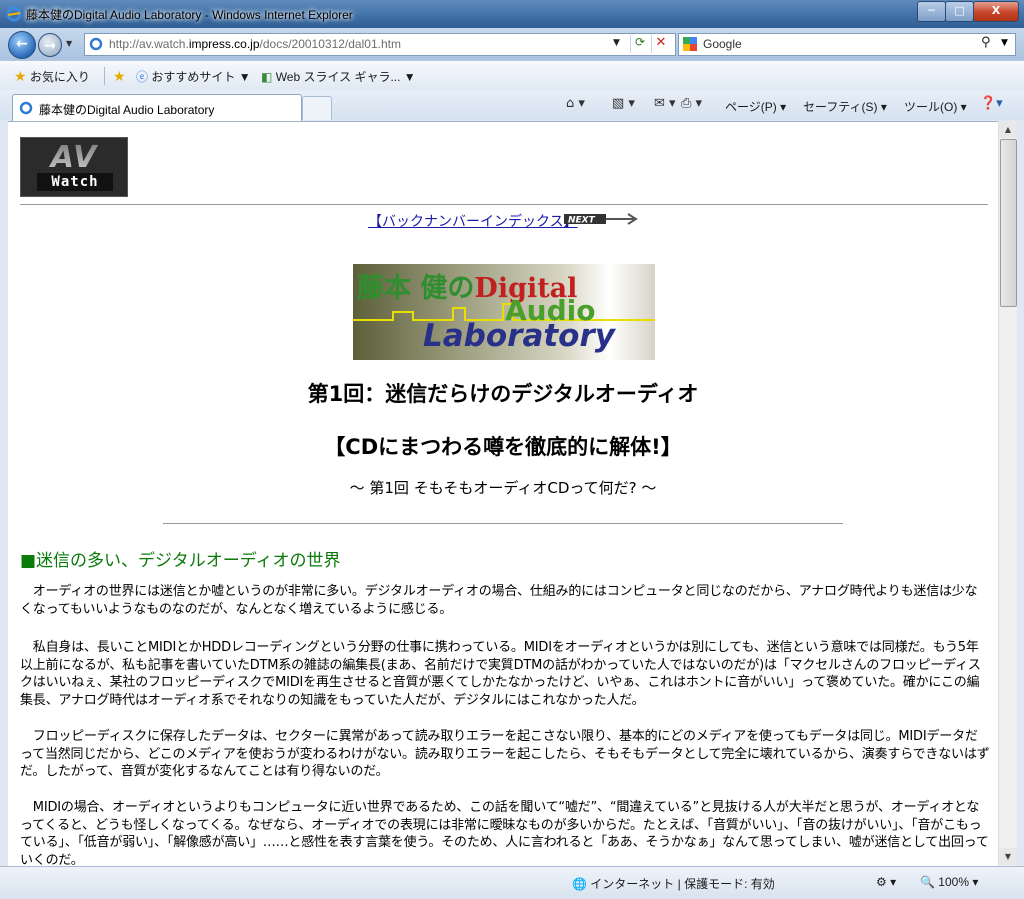  Describe the element at coordinates (623, 103) in the screenshot. I see `feeds-icon: ▧ ▾` at that location.